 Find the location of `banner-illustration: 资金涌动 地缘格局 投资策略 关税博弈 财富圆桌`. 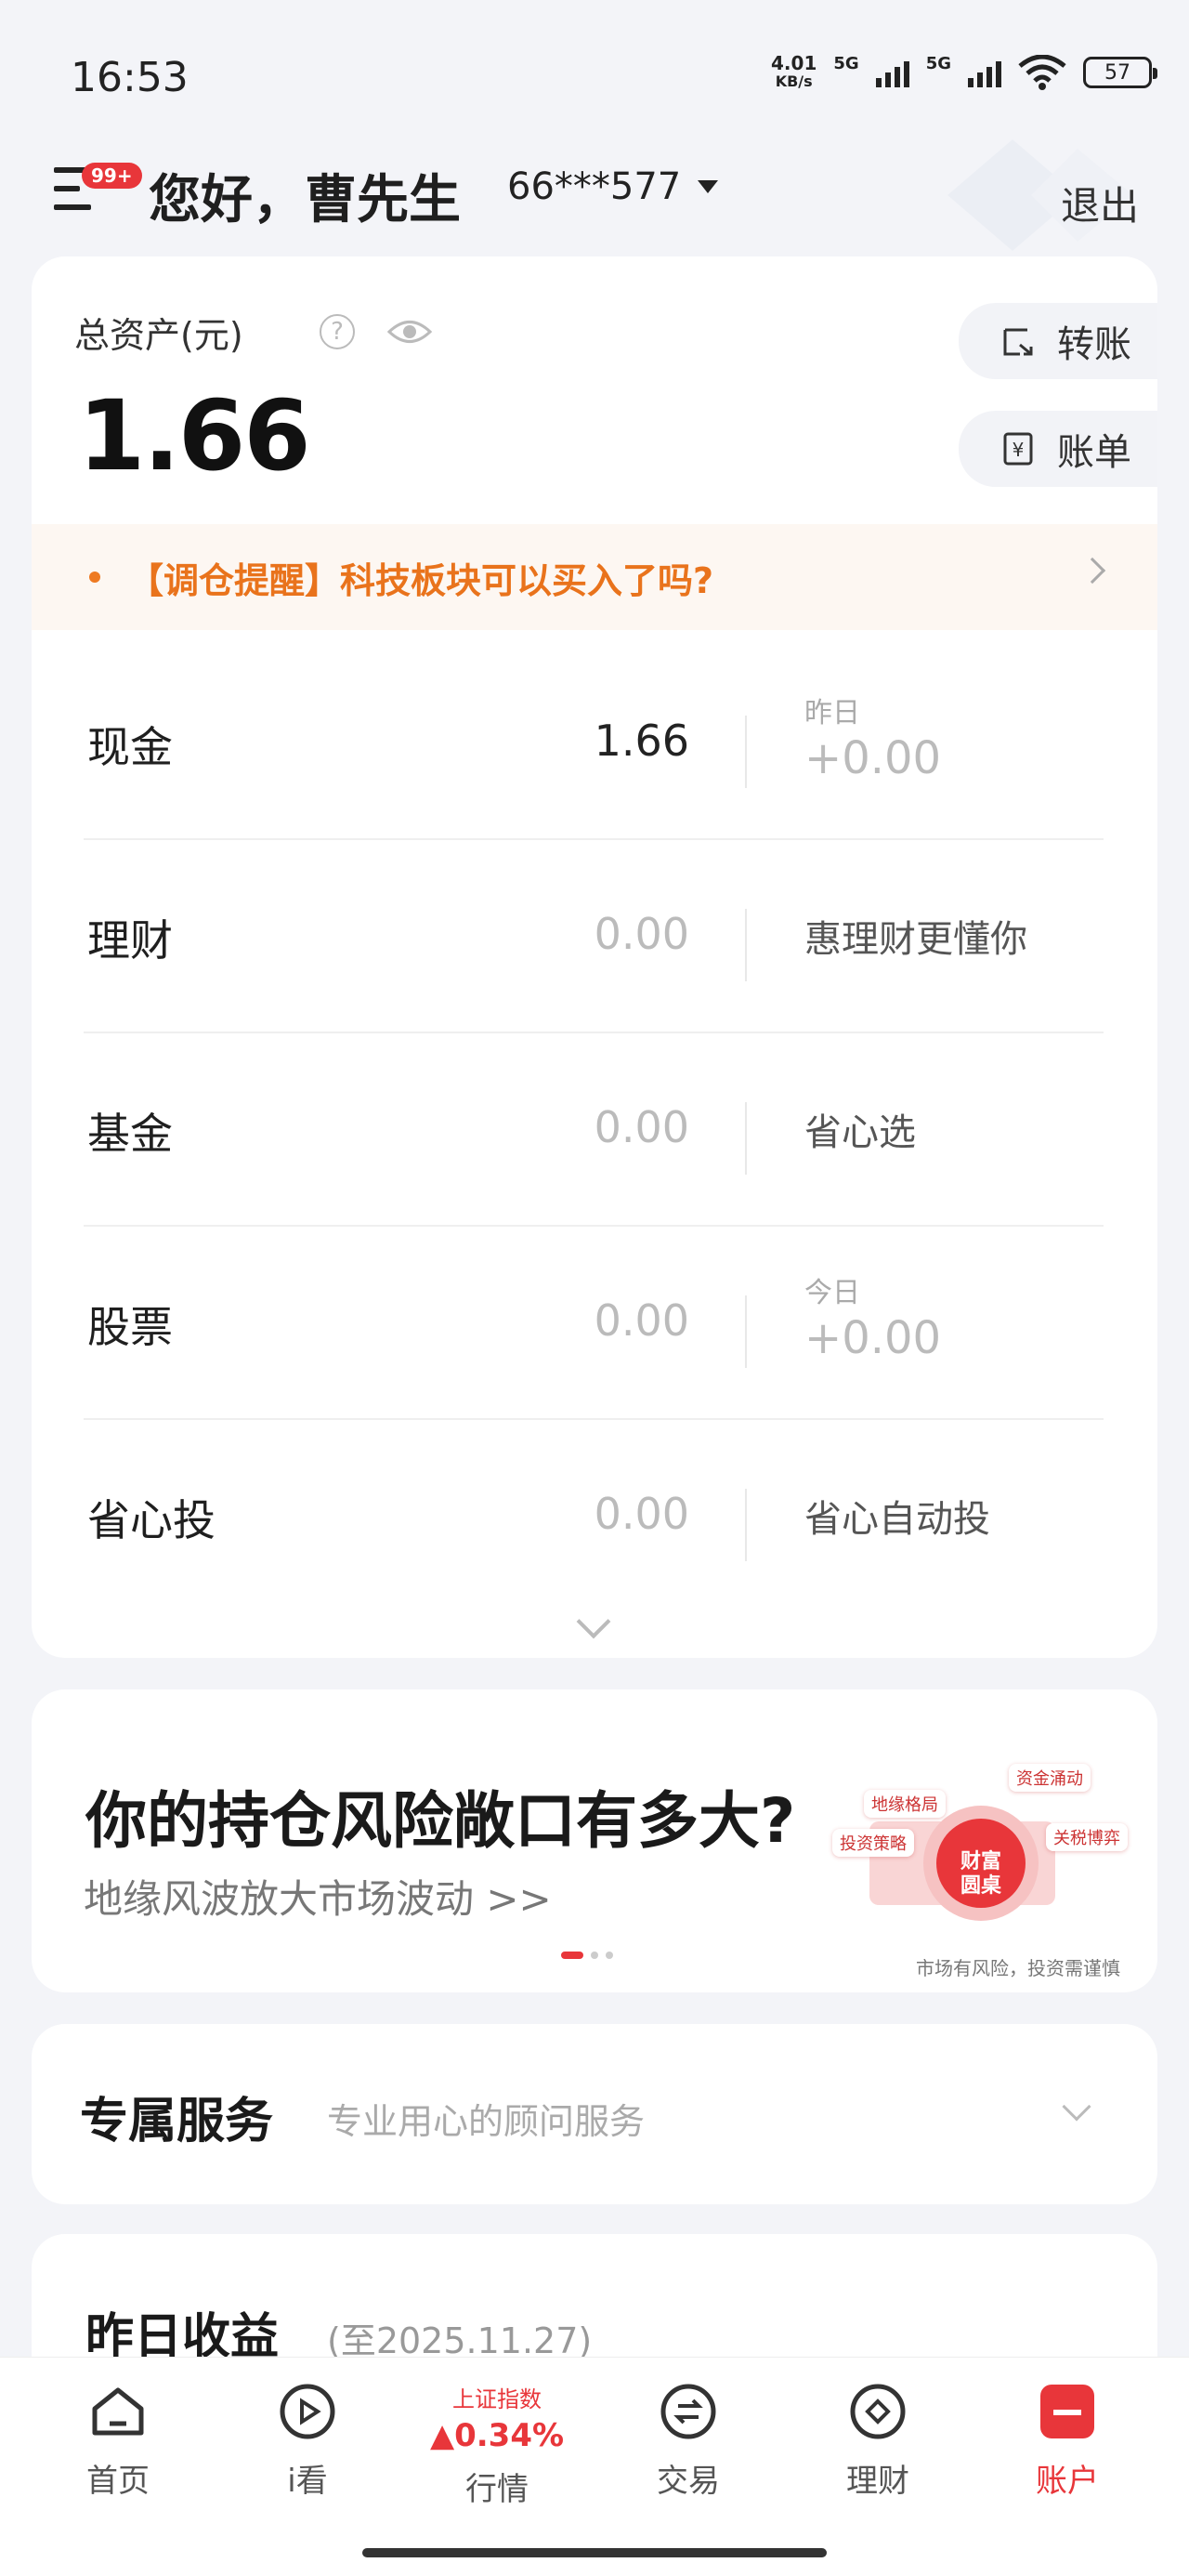

banner-illustration: 资金涌动 地缘格局 投资策略 关税博弈 财富圆桌 is located at coordinates (983, 1844).